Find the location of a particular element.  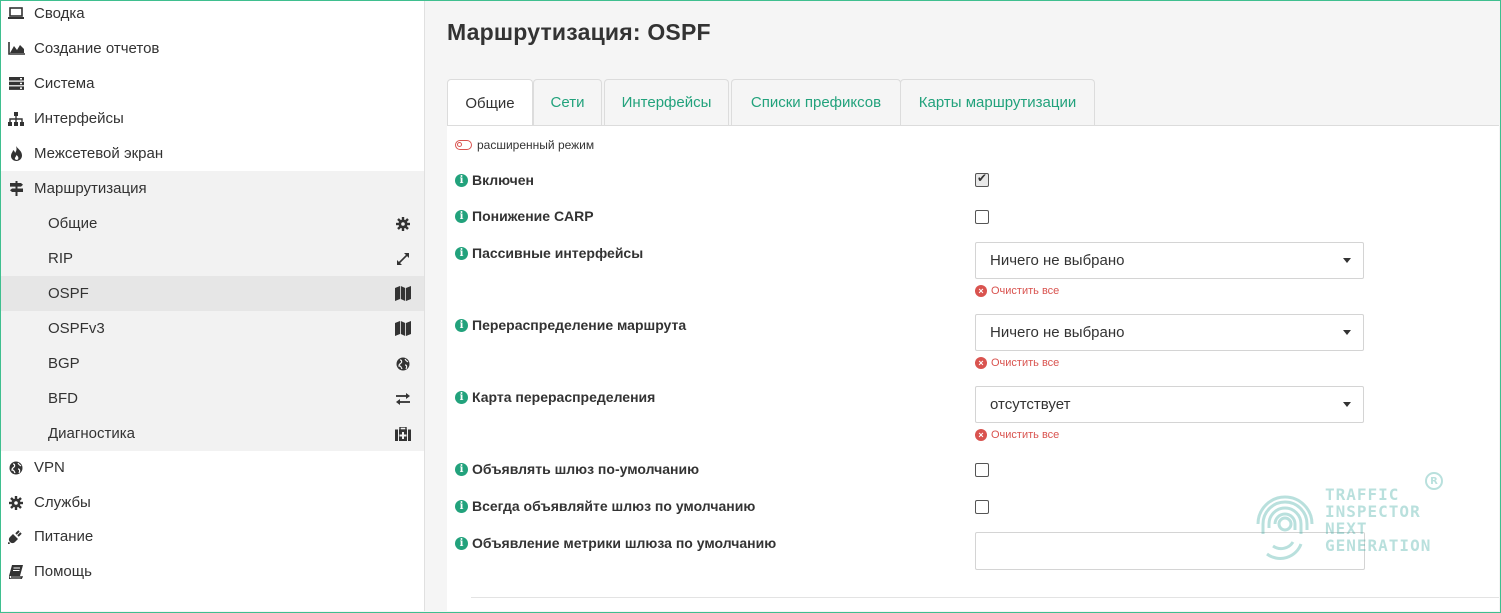

passive-clear-all: × Очистить все is located at coordinates (1017, 291).